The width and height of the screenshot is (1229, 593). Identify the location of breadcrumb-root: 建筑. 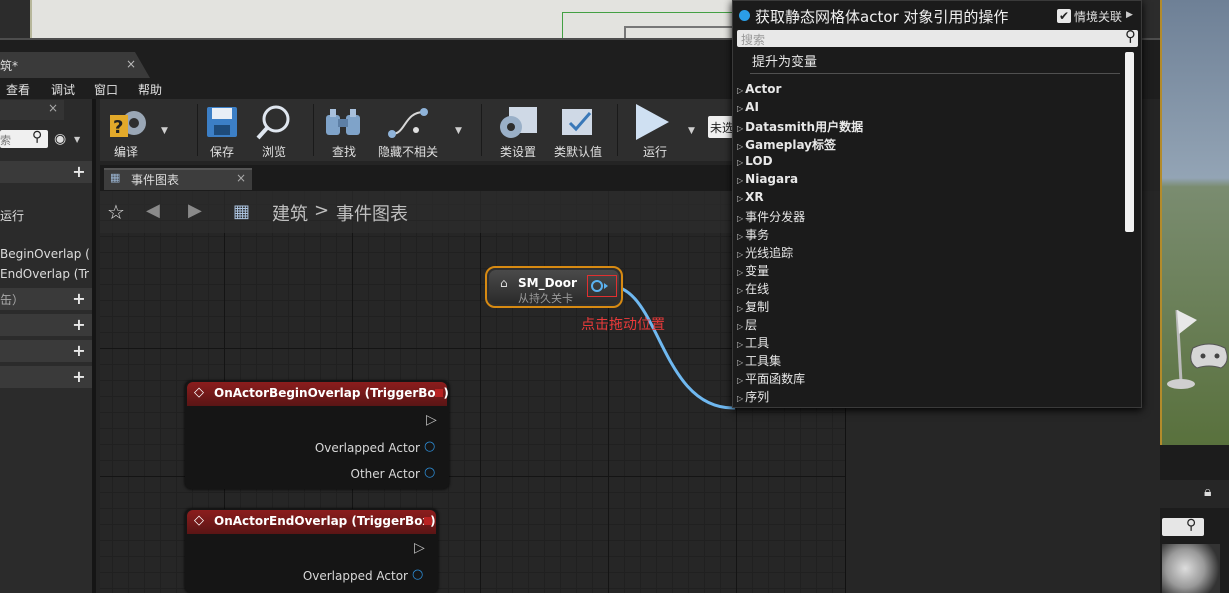
(290, 213).